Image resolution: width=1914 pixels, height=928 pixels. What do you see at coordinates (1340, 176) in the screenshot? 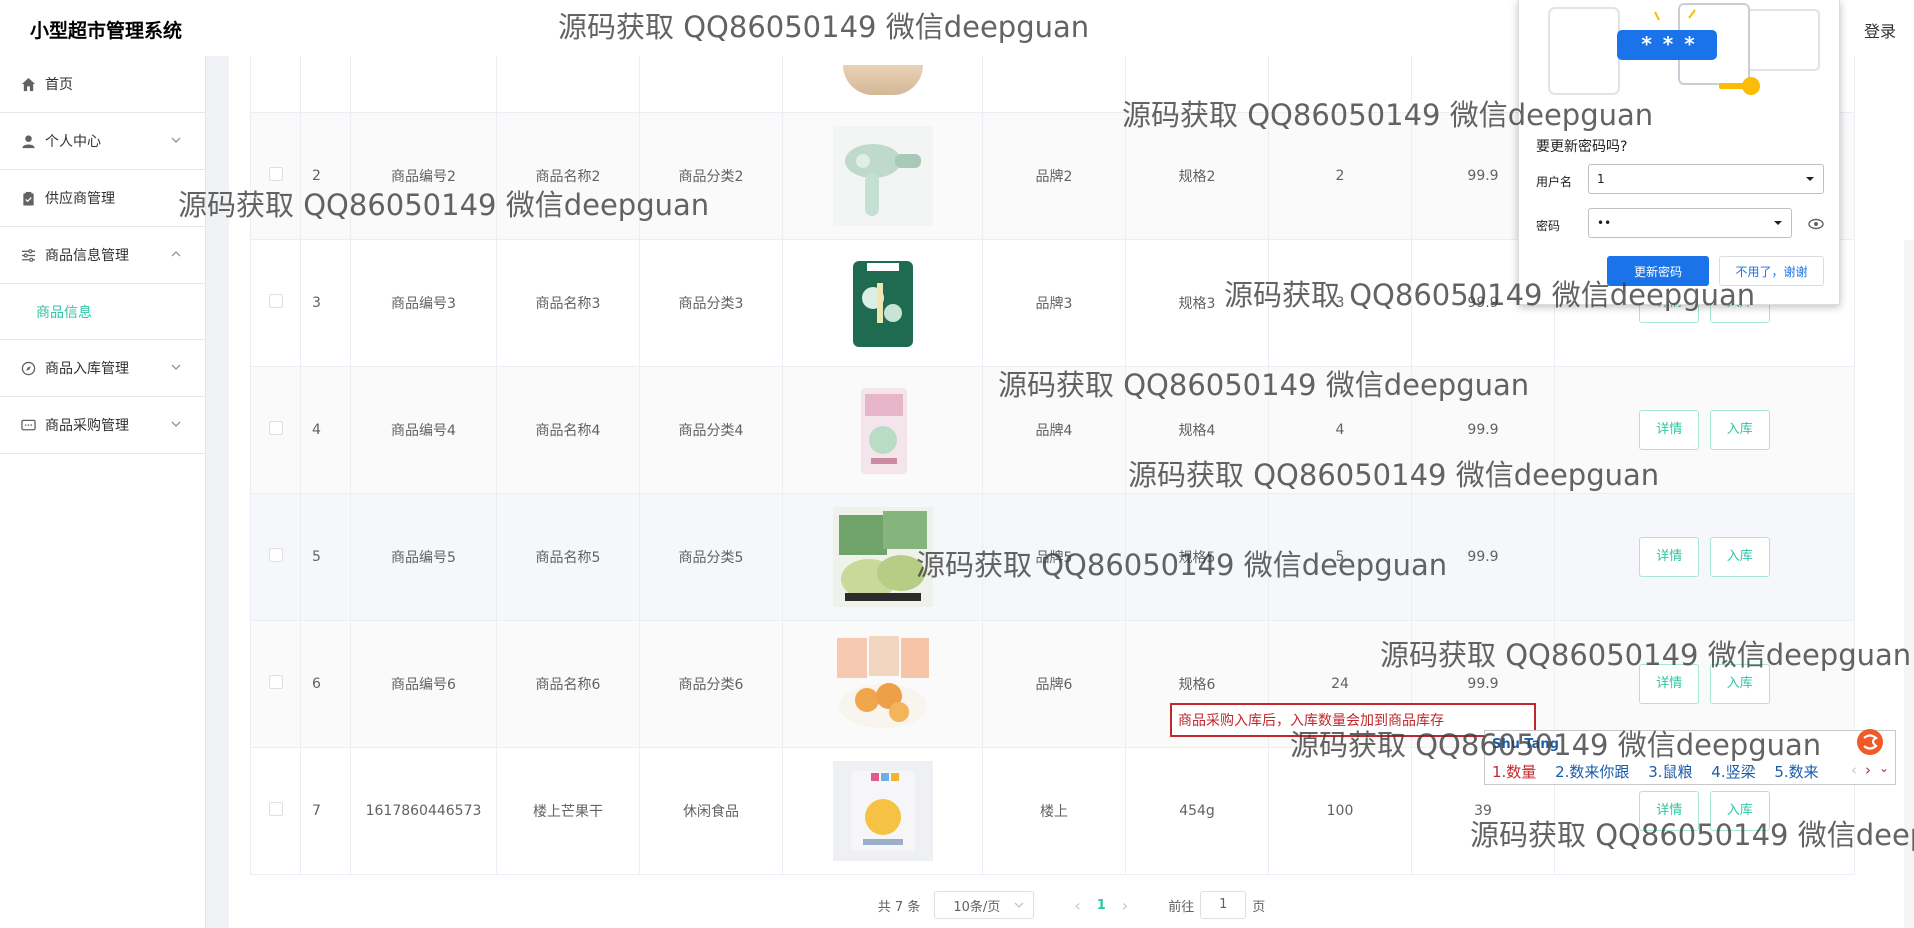
I see `cell-quantity: 2` at bounding box center [1340, 176].